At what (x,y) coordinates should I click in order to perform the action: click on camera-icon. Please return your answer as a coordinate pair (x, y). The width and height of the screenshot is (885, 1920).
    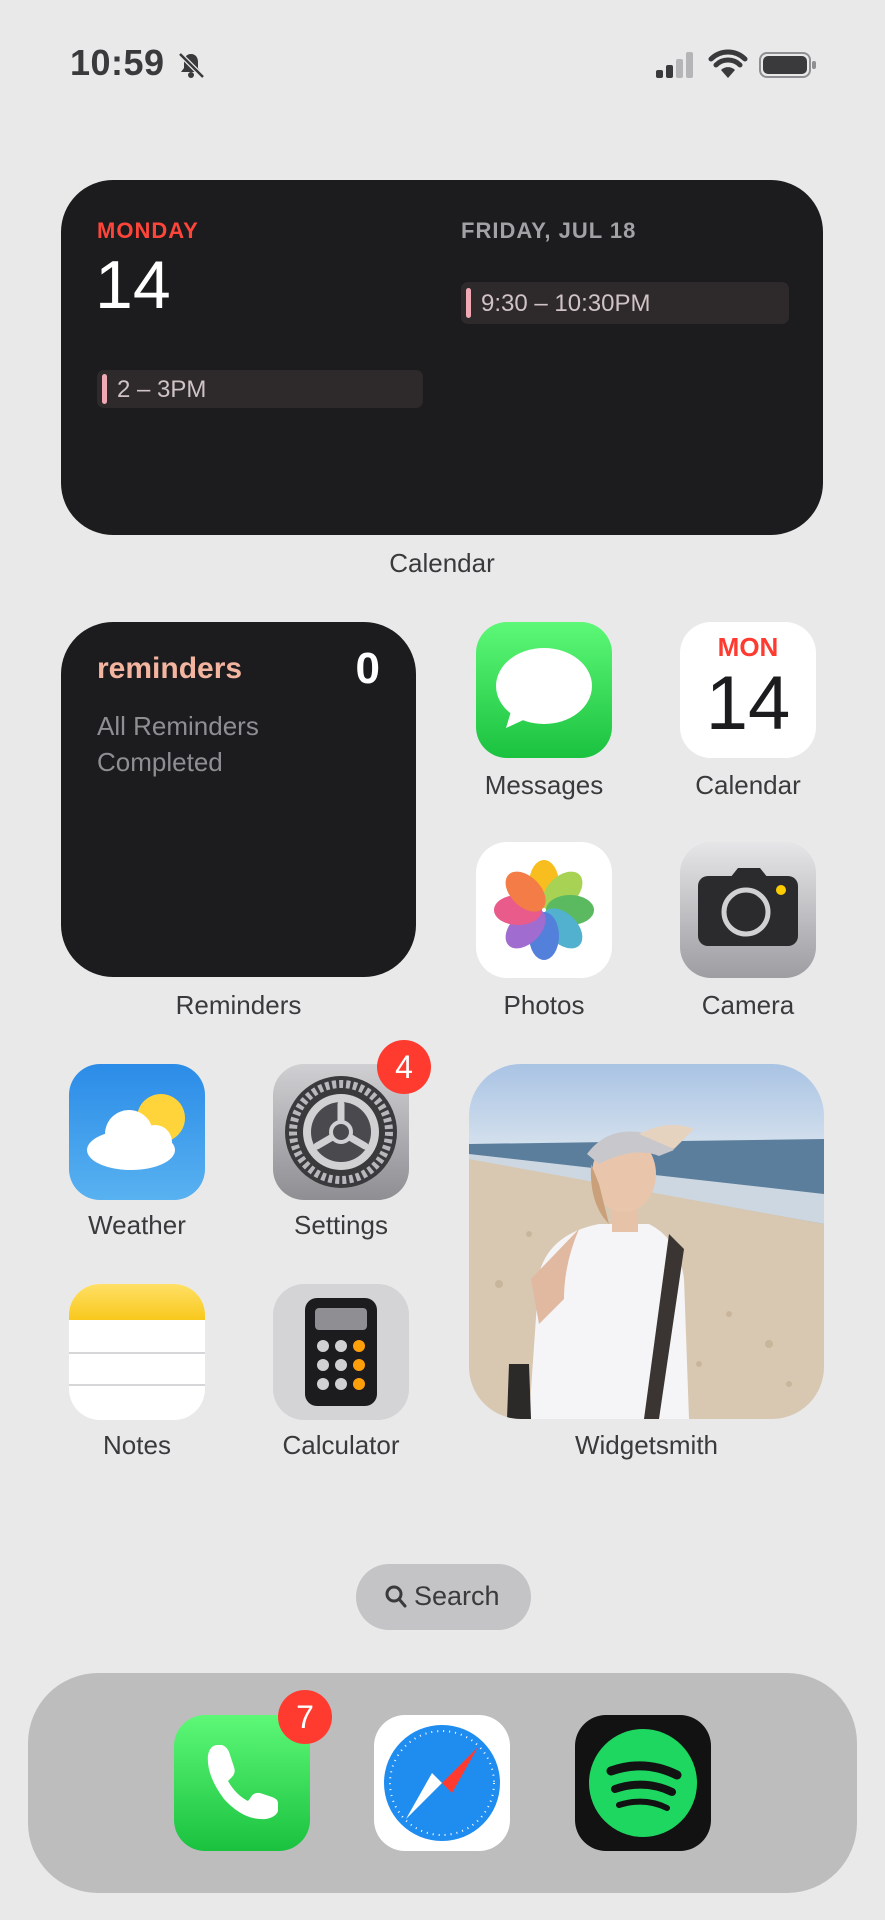
    Looking at the image, I should click on (748, 907).